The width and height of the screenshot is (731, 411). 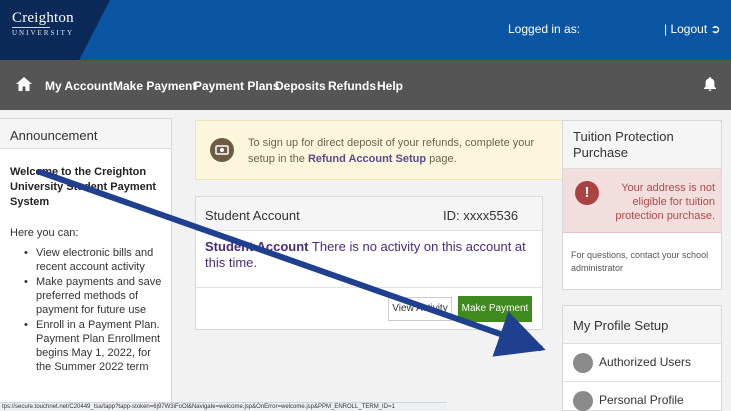 What do you see at coordinates (369, 214) in the screenshot?
I see `student-account-header: Student Account ID: xxxx5536` at bounding box center [369, 214].